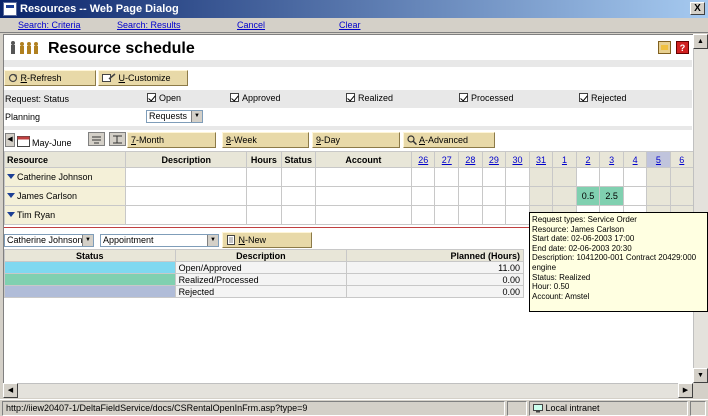 This screenshot has height=416, width=708. Describe the element at coordinates (298, 159) in the screenshot. I see `status-column-header: Status` at that location.